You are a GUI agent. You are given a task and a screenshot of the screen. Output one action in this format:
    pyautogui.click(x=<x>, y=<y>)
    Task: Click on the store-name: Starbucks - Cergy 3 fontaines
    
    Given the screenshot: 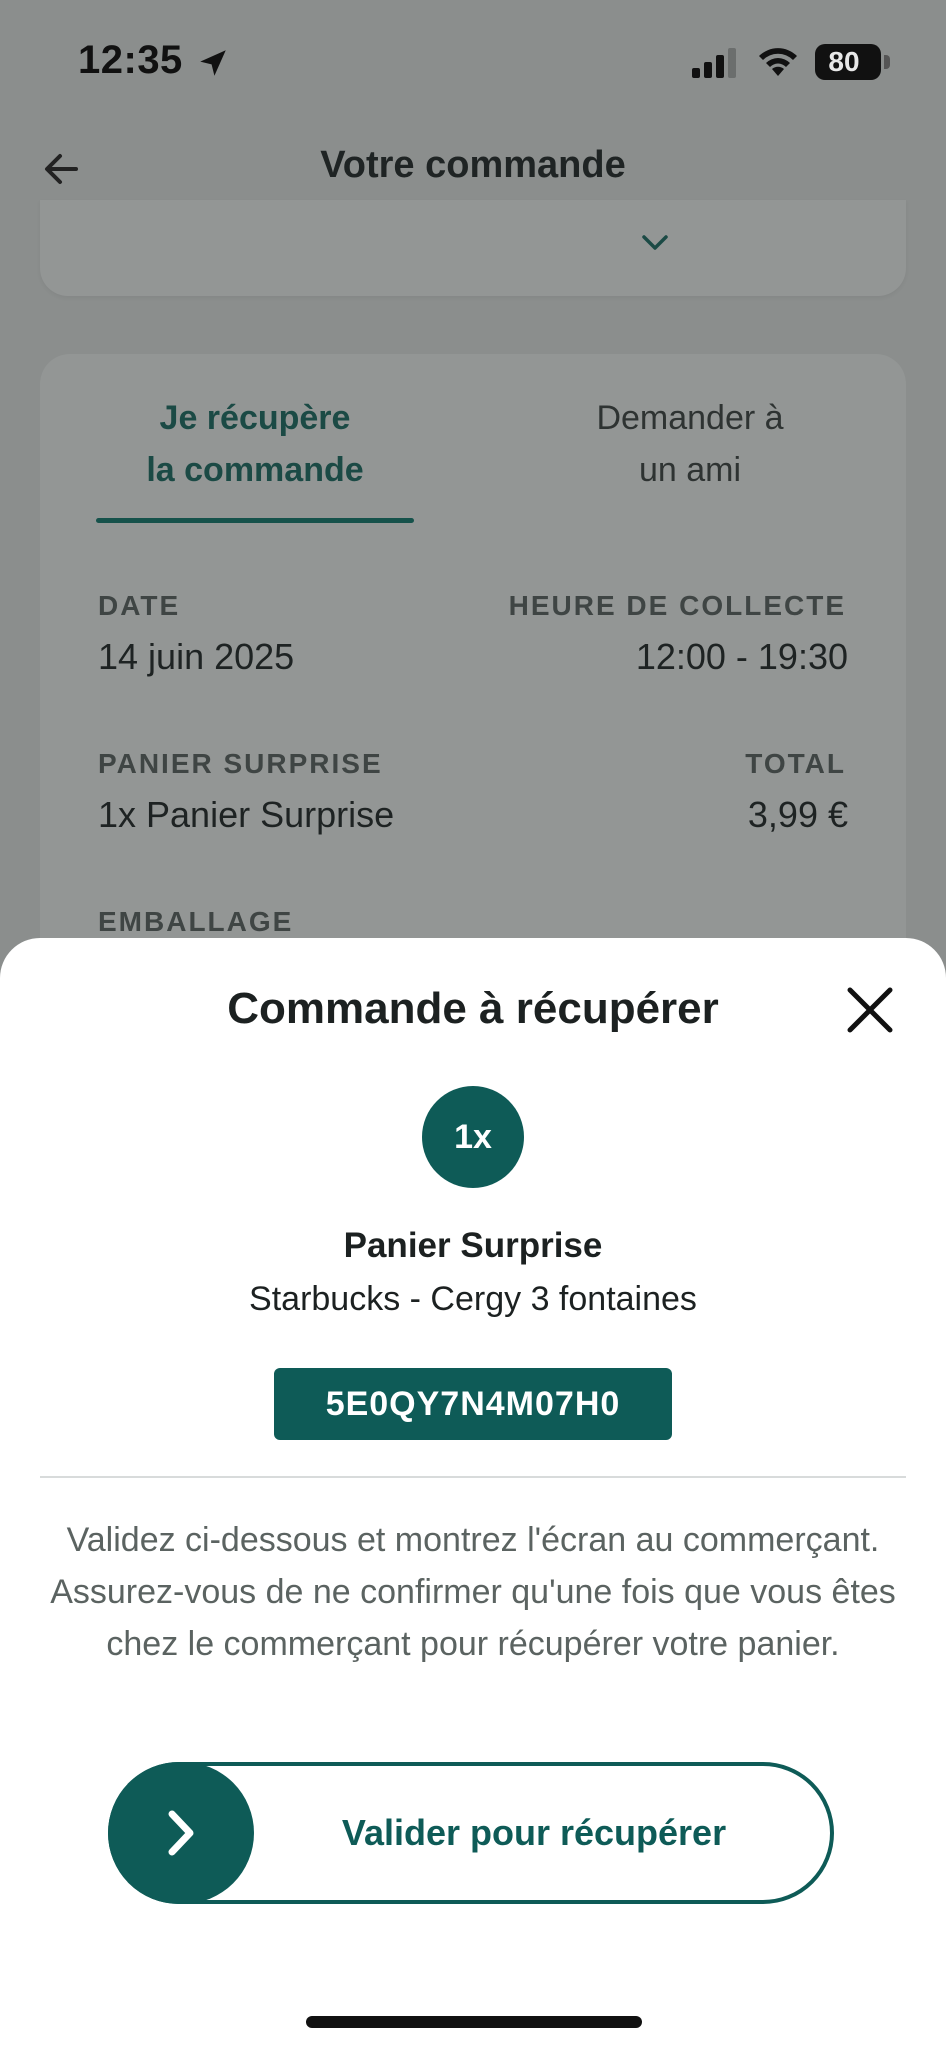 What is the action you would take?
    pyautogui.click(x=473, y=1299)
    